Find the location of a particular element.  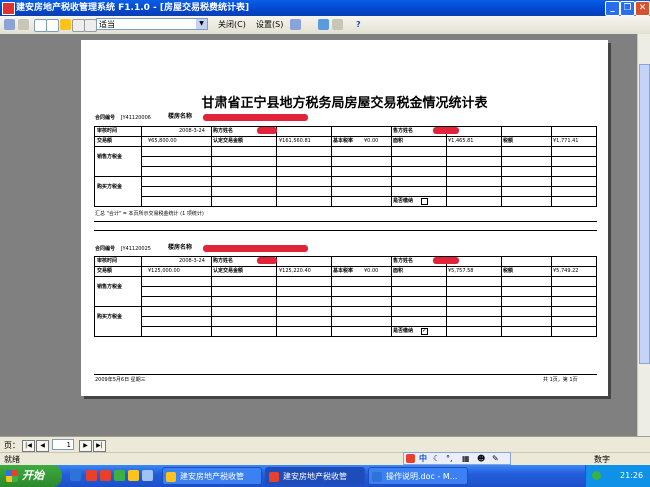

close-report-button: 关闭(C) is located at coordinates (232, 24).